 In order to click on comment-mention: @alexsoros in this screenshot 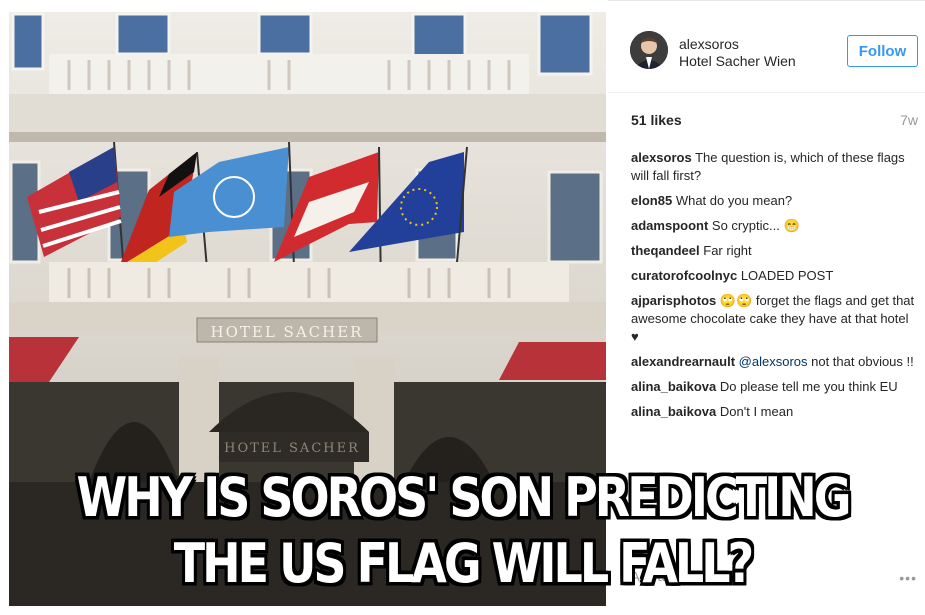, I will do `click(773, 361)`.